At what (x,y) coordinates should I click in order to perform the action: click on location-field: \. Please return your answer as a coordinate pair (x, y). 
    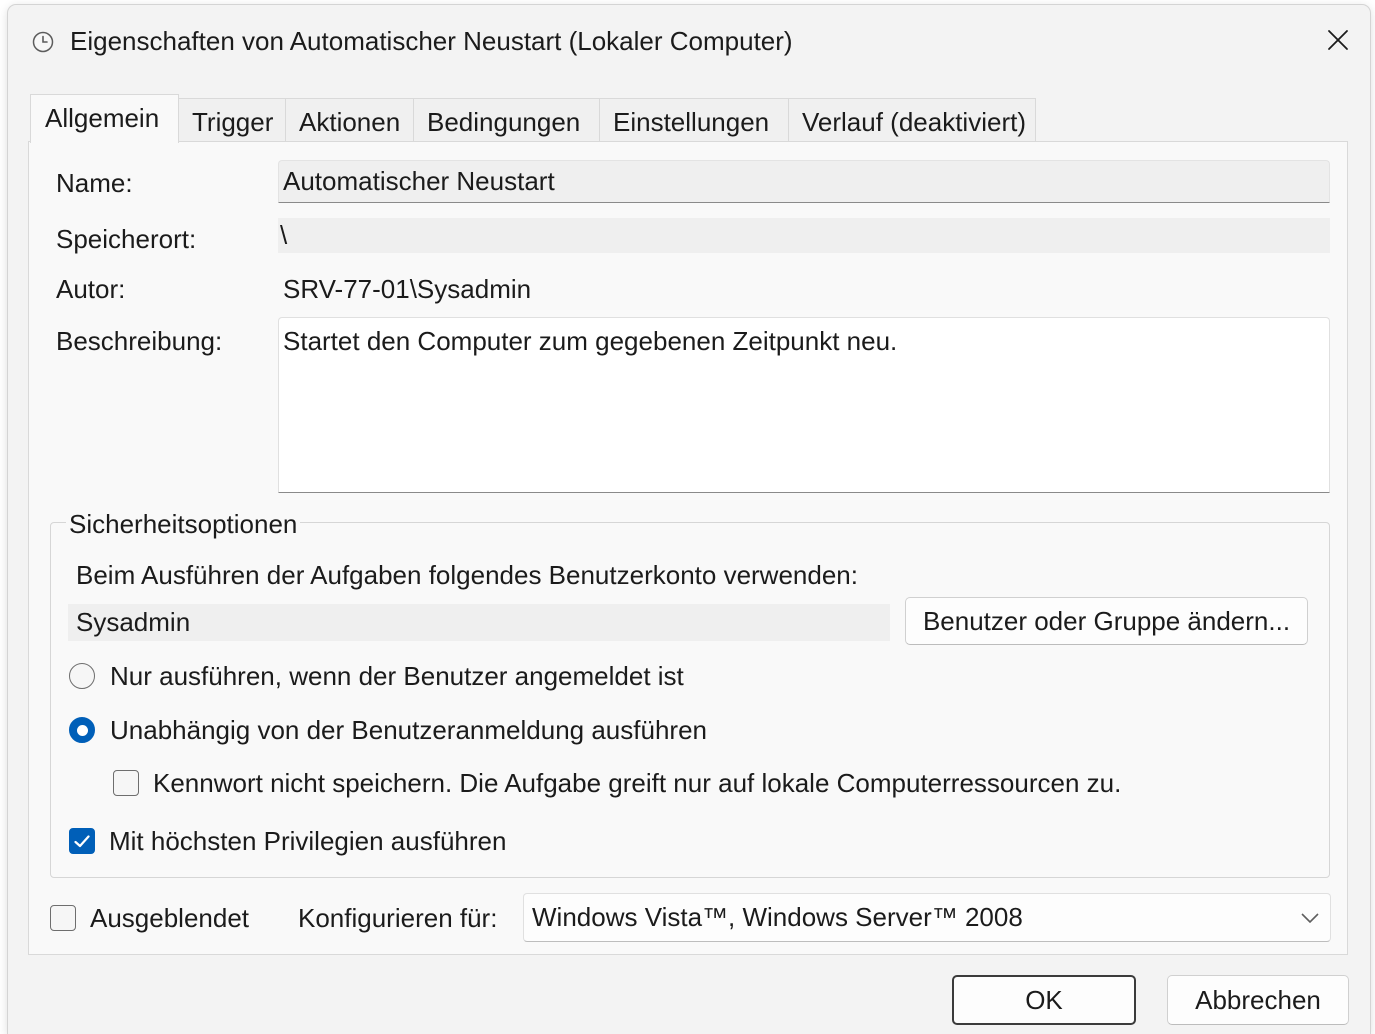
    Looking at the image, I should click on (804, 235).